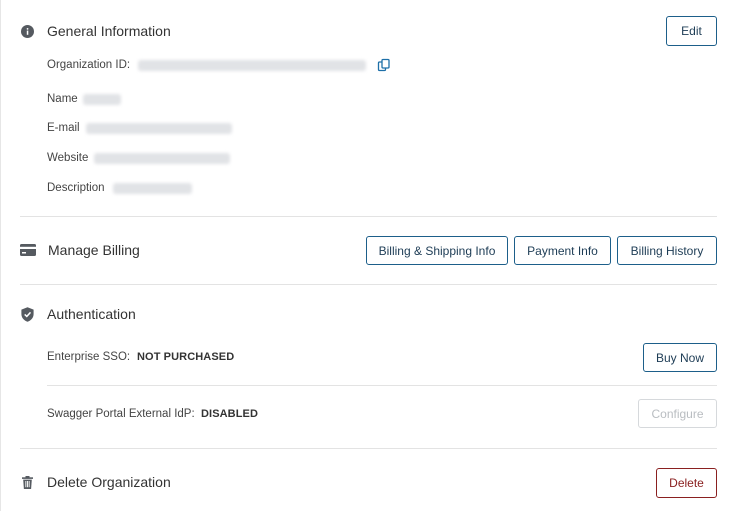  What do you see at coordinates (102, 99) in the screenshot?
I see `name-value` at bounding box center [102, 99].